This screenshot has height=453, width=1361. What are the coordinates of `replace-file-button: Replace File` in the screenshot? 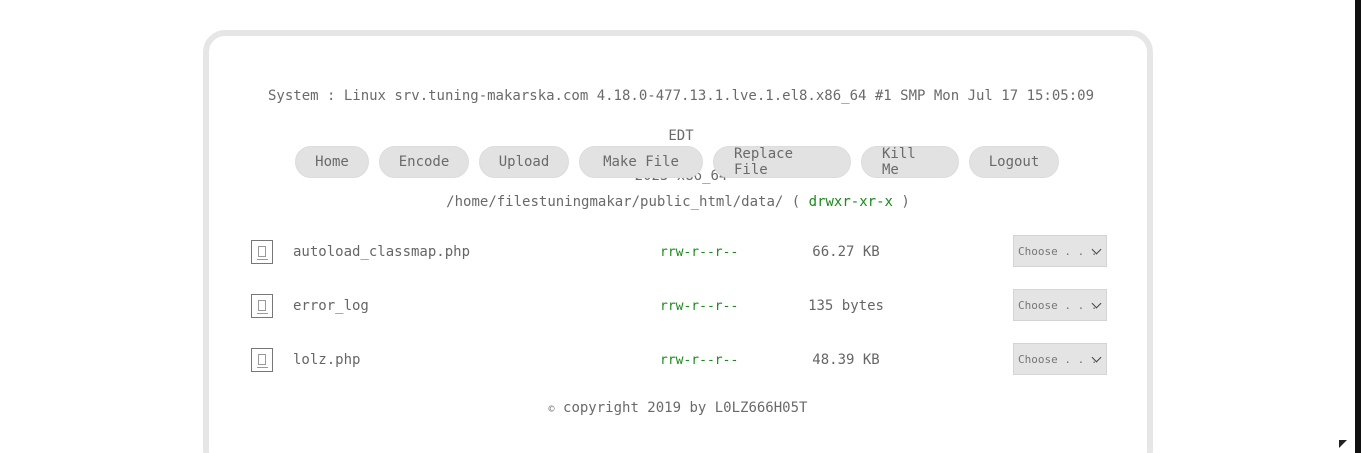 It's located at (782, 162).